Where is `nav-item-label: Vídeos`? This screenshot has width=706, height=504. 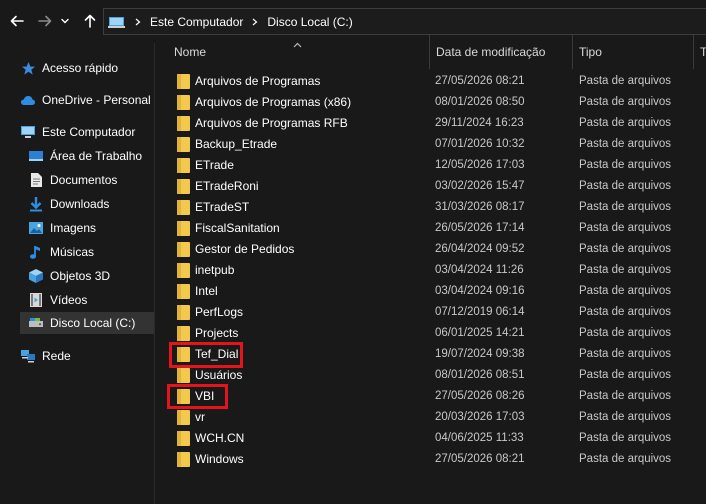 nav-item-label: Vídeos is located at coordinates (69, 300).